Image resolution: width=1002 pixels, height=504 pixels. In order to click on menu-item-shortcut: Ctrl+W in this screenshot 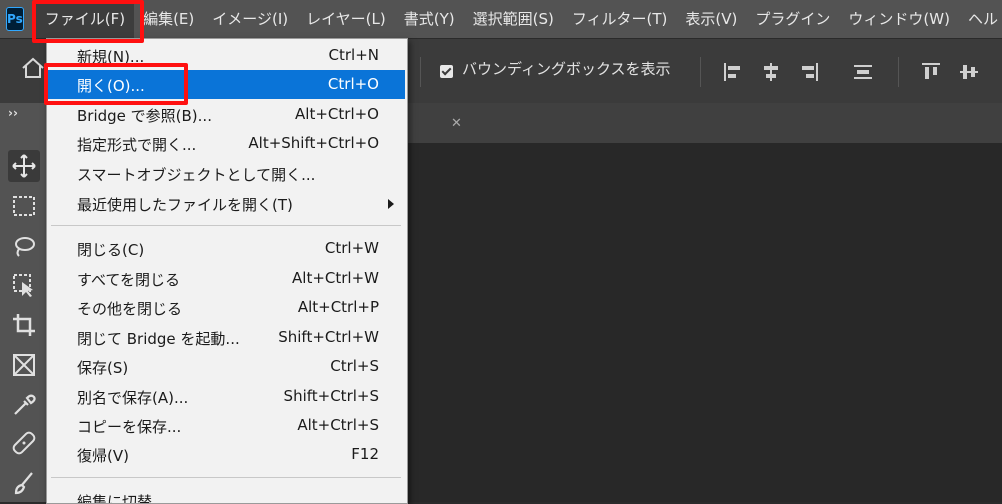, I will do `click(351, 248)`.